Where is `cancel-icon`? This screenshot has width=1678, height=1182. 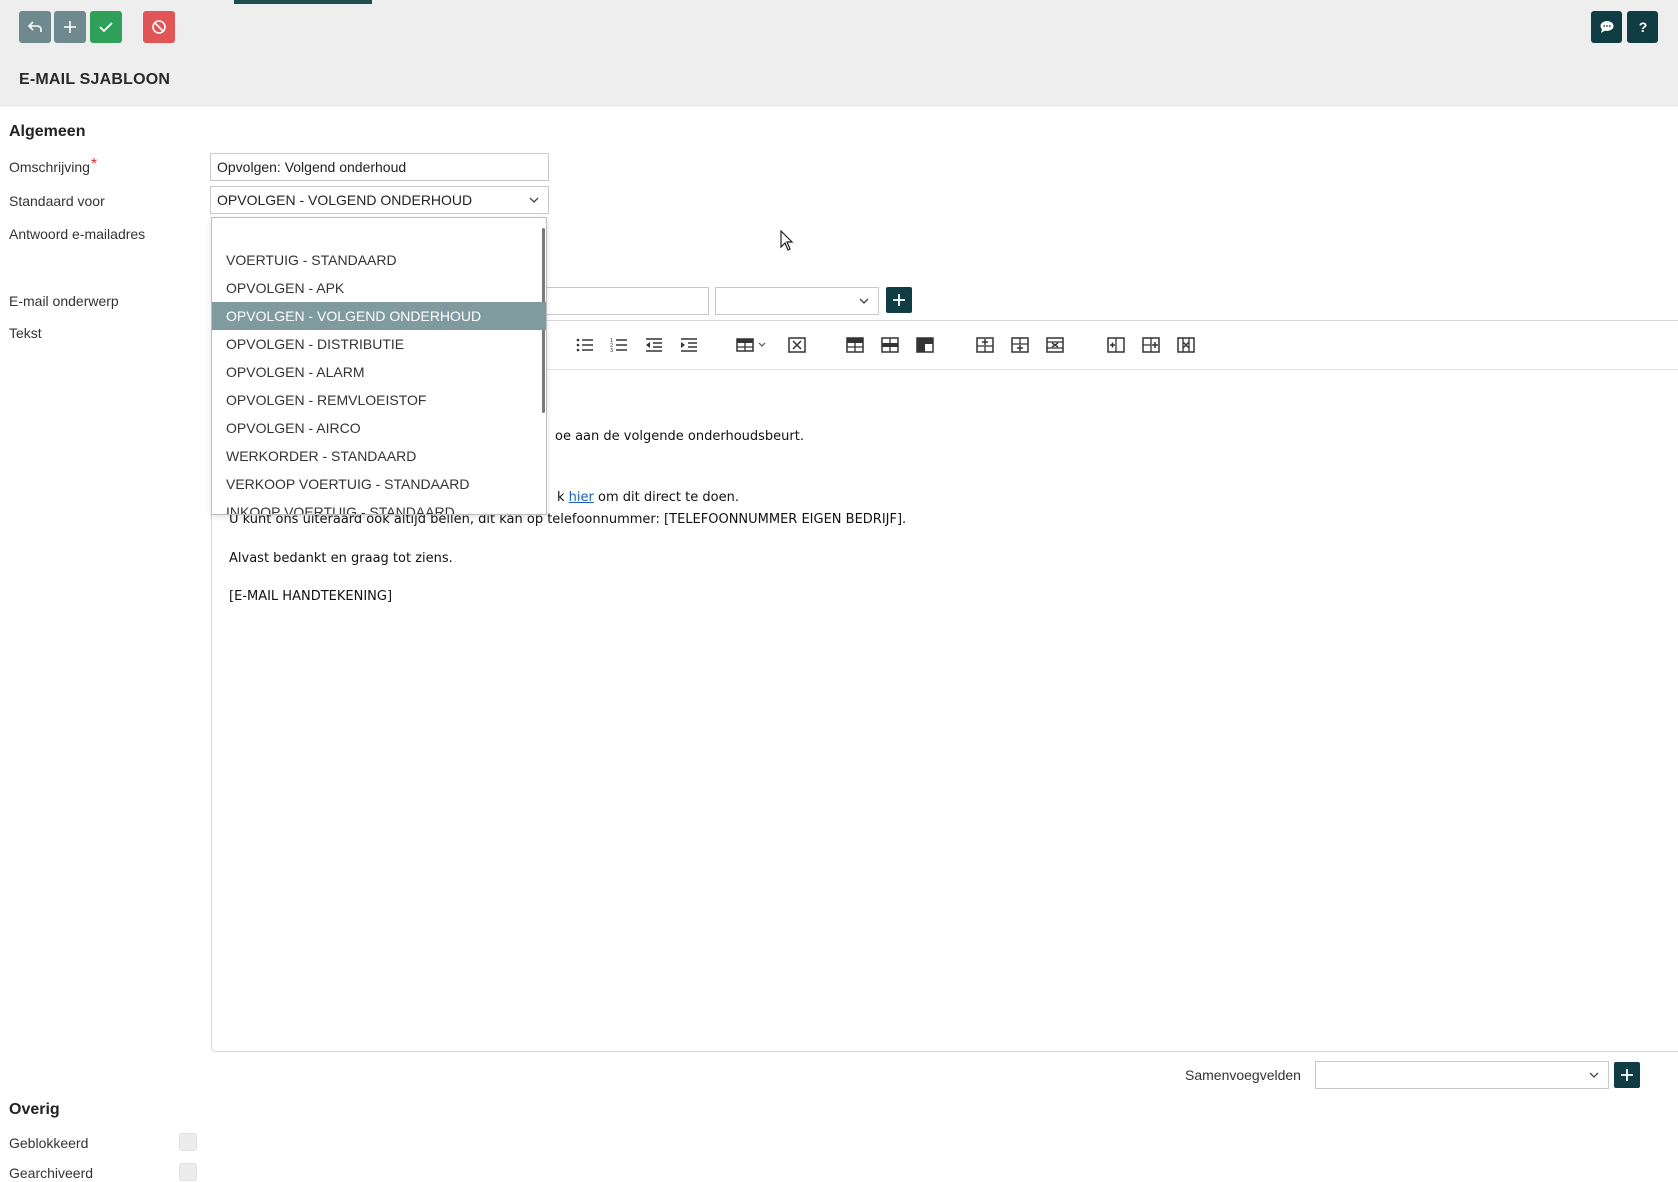
cancel-icon is located at coordinates (159, 27).